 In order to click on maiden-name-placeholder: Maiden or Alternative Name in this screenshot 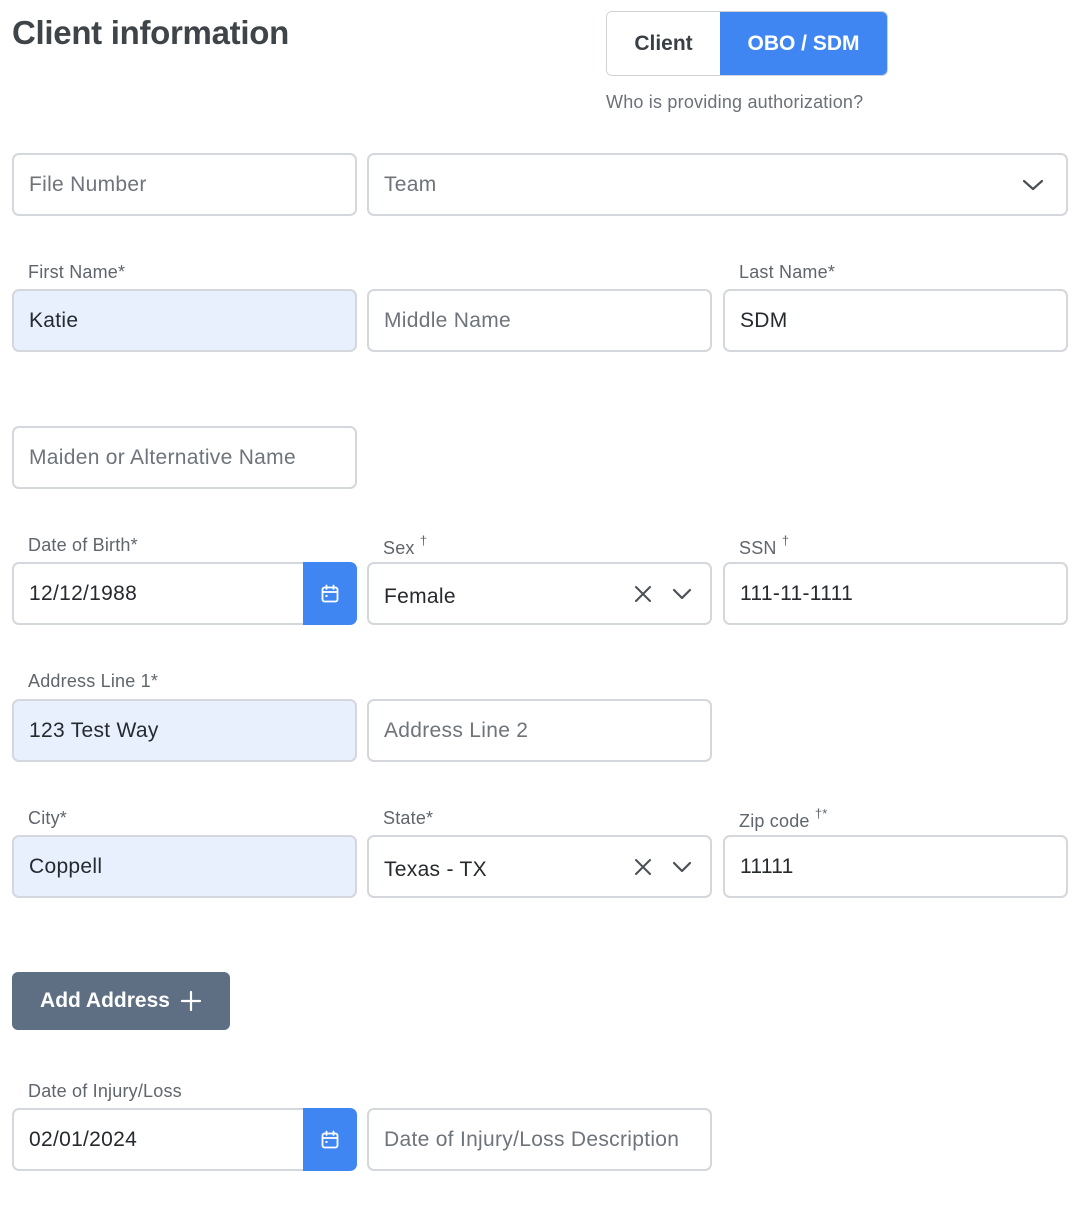, I will do `click(162, 457)`.